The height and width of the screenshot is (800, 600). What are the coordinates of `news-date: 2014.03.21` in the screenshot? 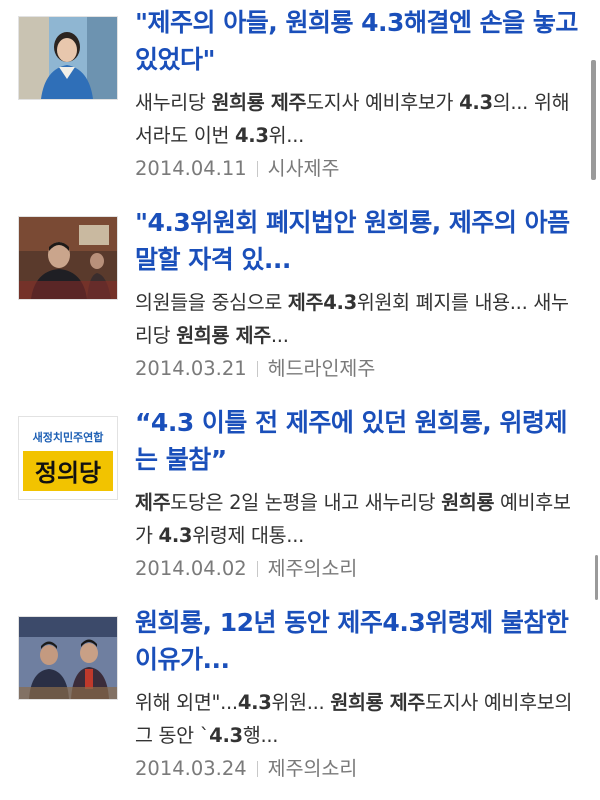 It's located at (191, 368).